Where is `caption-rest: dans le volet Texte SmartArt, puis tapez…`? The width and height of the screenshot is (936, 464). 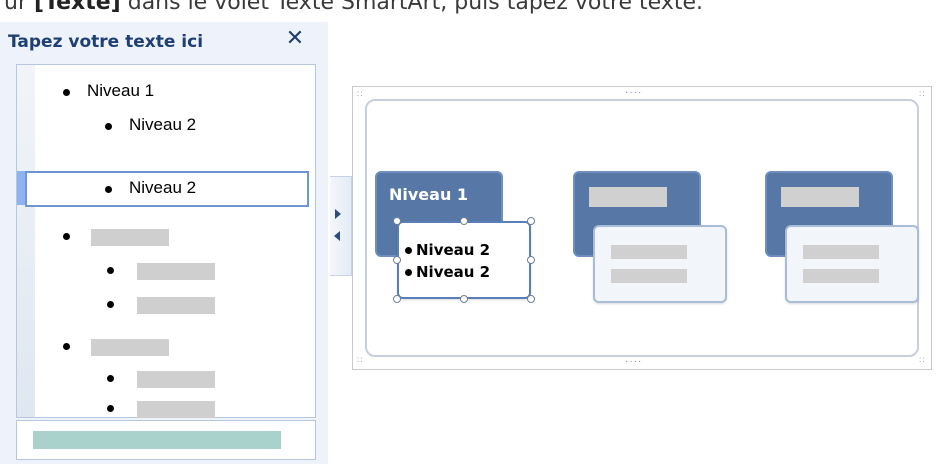
caption-rest: dans le volet Texte SmartArt, puis tapez… is located at coordinates (412, 7).